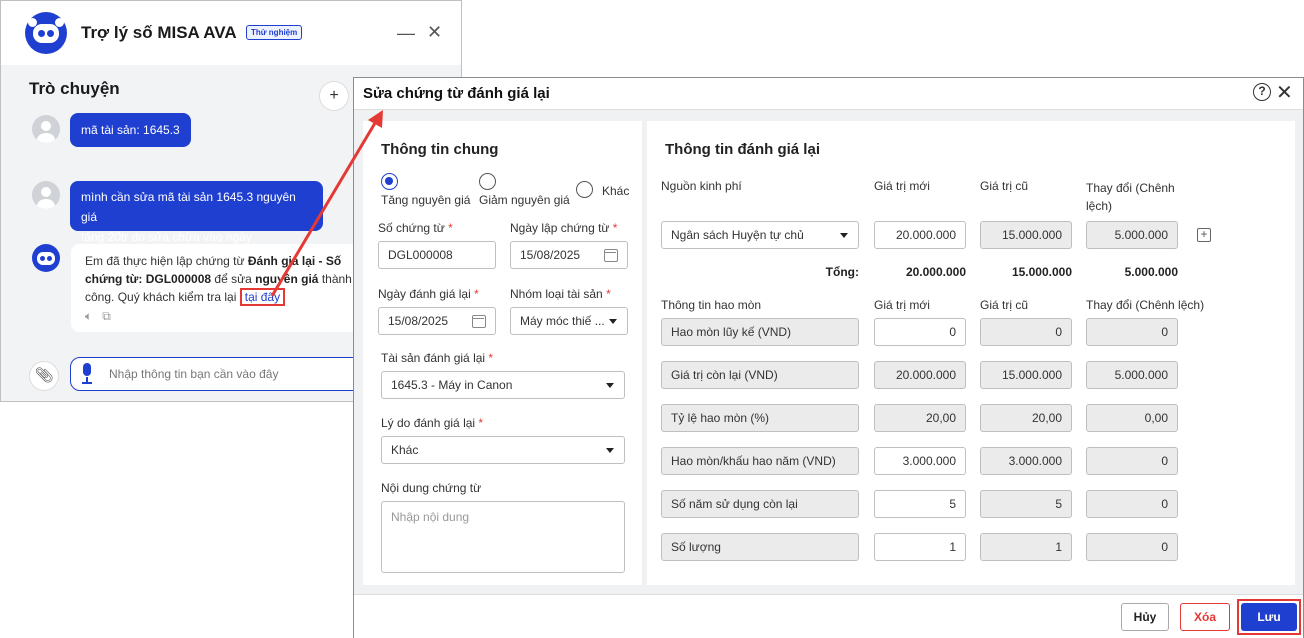  I want to click on attach-button: 📎︎, so click(44, 376).